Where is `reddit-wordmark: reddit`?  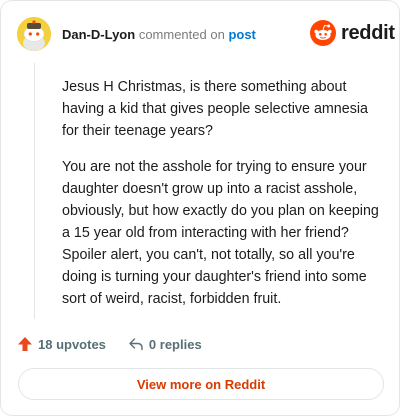
reddit-wordmark: reddit is located at coordinates (368, 32).